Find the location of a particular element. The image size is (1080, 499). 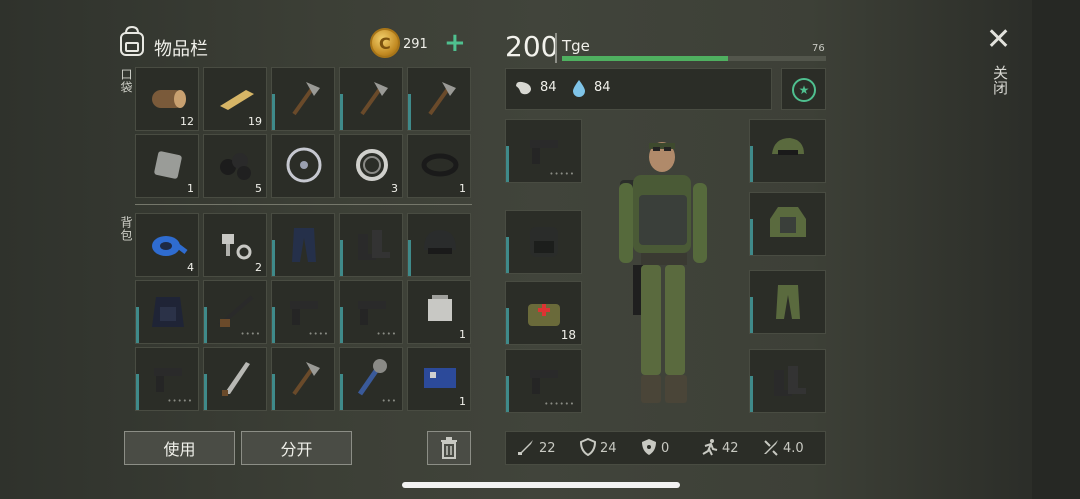

status-effects-button: ★ is located at coordinates (803, 89).